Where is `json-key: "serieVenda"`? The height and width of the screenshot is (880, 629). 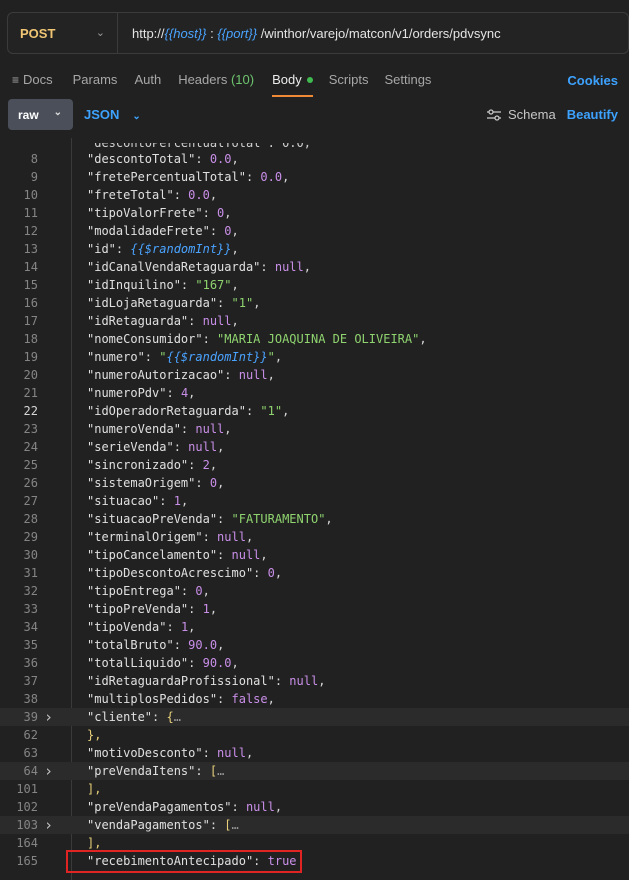 json-key: "serieVenda" is located at coordinates (130, 447).